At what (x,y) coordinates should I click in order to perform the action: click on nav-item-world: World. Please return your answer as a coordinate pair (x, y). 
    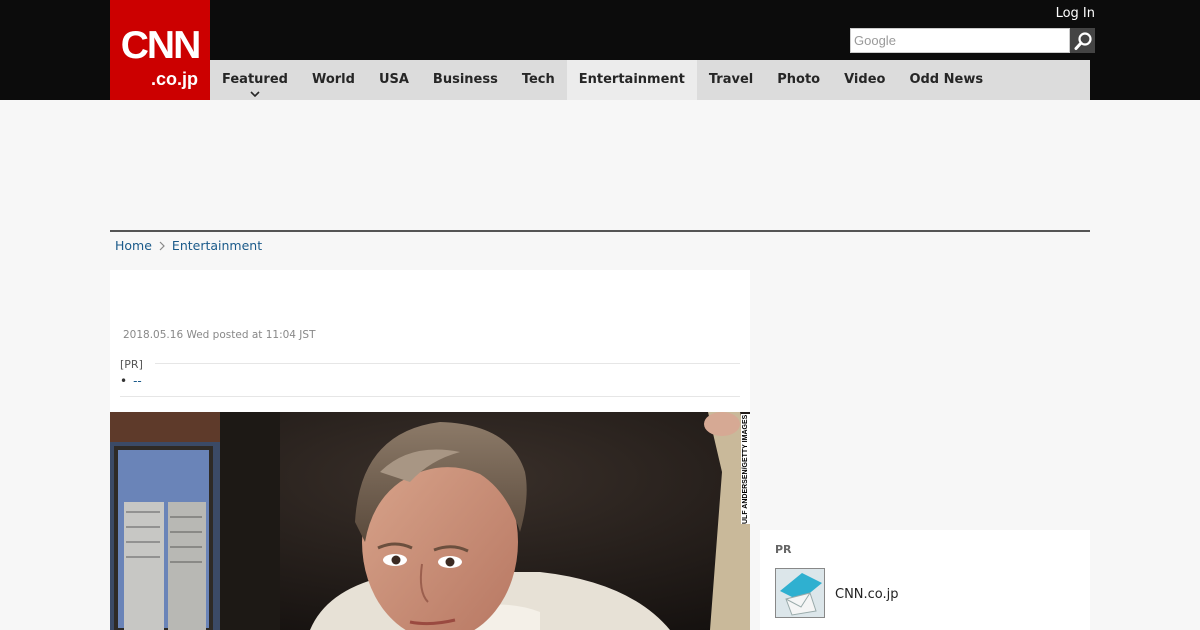
    Looking at the image, I should click on (333, 80).